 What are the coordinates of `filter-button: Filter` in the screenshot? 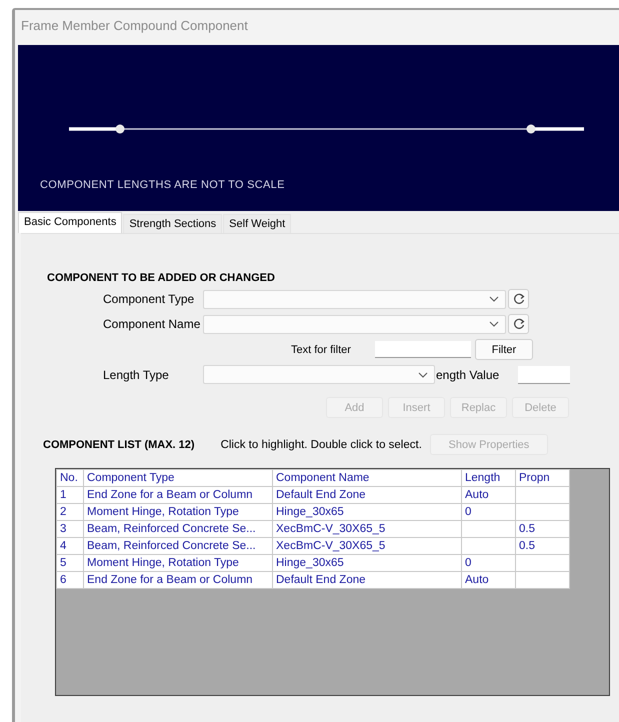 It's located at (504, 349).